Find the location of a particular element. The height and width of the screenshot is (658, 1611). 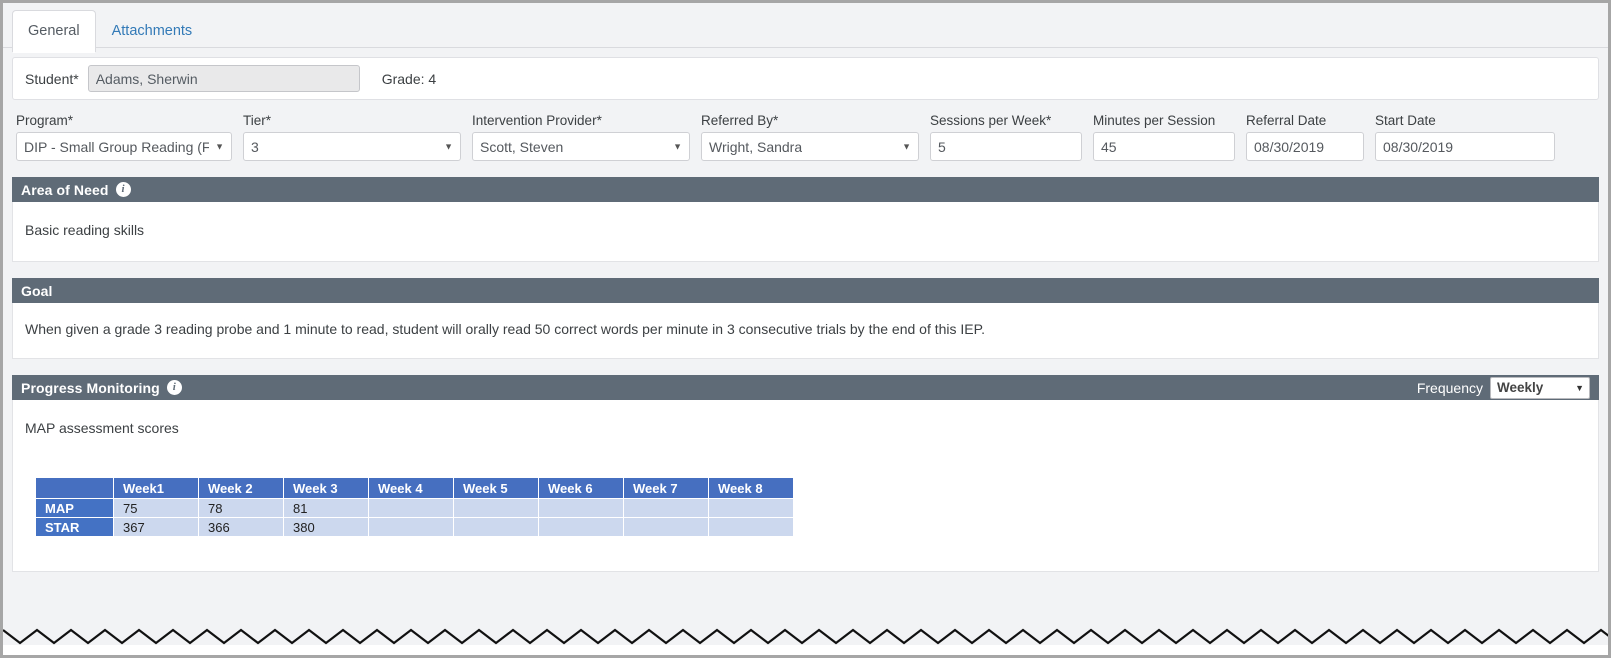

table-col-header: Week 8 is located at coordinates (751, 488).